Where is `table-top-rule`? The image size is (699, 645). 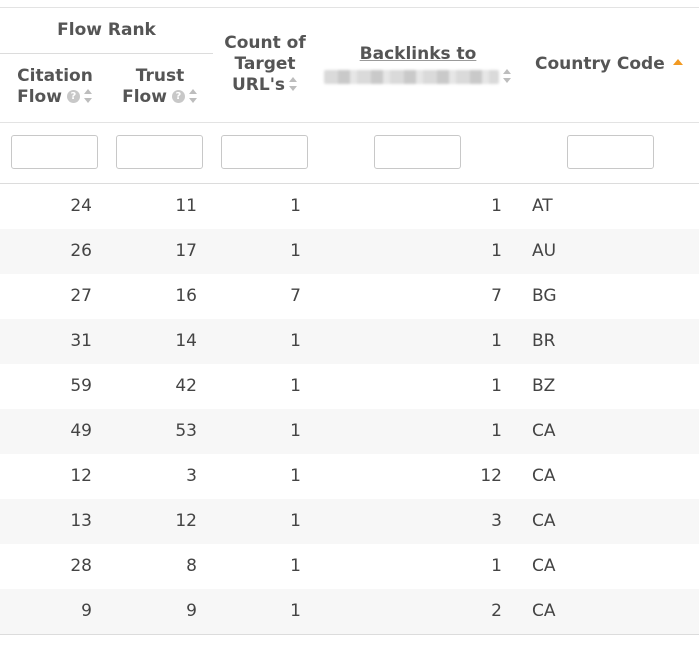 table-top-rule is located at coordinates (349, 7).